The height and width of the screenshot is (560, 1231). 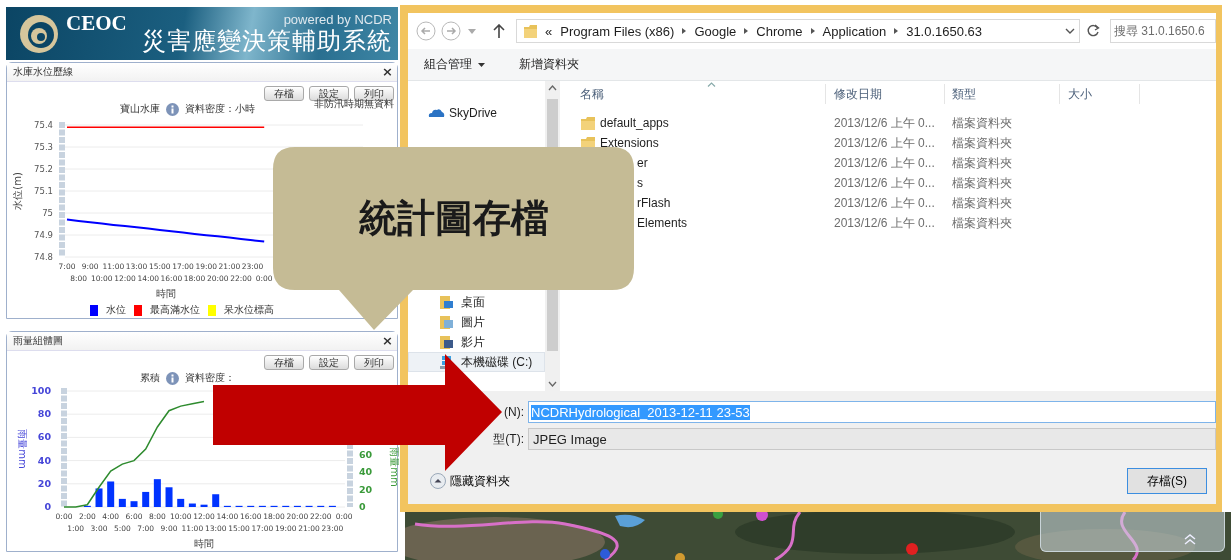 What do you see at coordinates (854, 31) in the screenshot?
I see `breadcrumb-item: Application` at bounding box center [854, 31].